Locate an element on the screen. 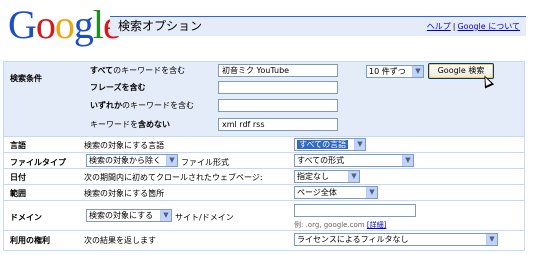 Image resolution: width=540 pixels, height=255 pixels. domain-mode-select: 検索の対象にする ▼ is located at coordinates (129, 215).